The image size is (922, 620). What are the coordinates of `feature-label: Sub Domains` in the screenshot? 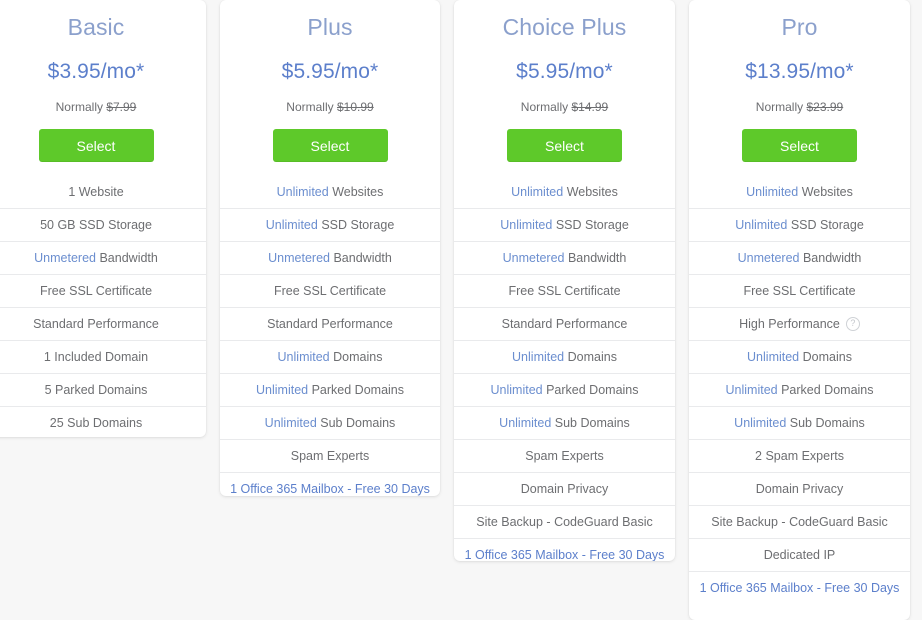 It's located at (358, 423).